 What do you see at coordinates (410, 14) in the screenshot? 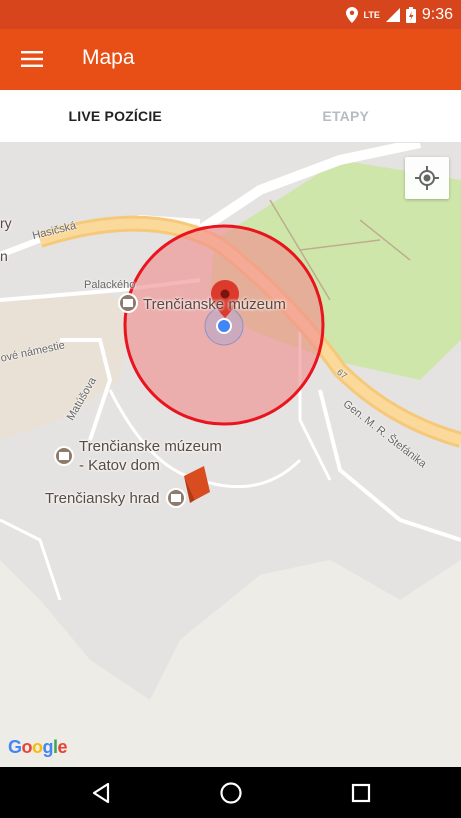
I see `battery-icon` at bounding box center [410, 14].